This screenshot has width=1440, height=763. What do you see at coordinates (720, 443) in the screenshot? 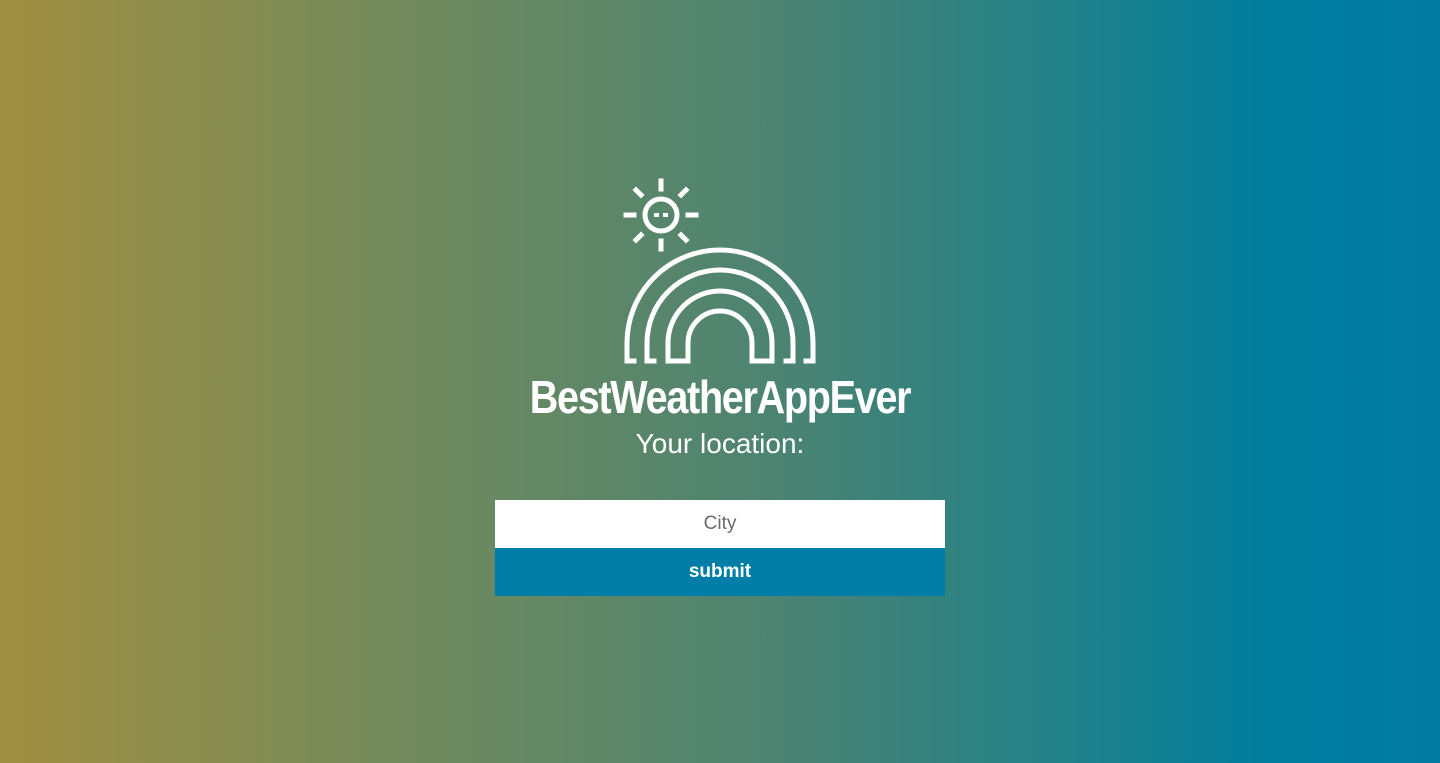
I see `location-label: Your location:` at bounding box center [720, 443].